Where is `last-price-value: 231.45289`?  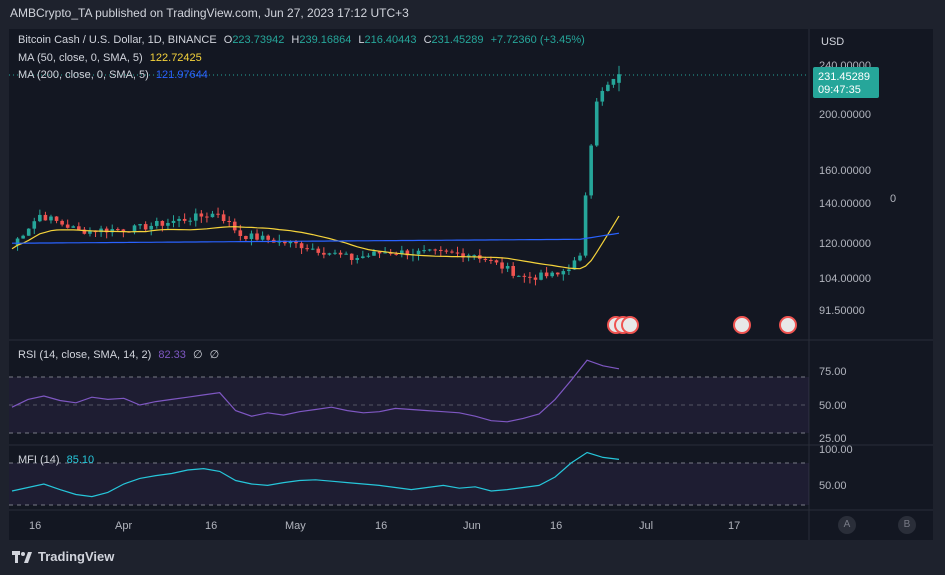
last-price-value: 231.45289 is located at coordinates (844, 77).